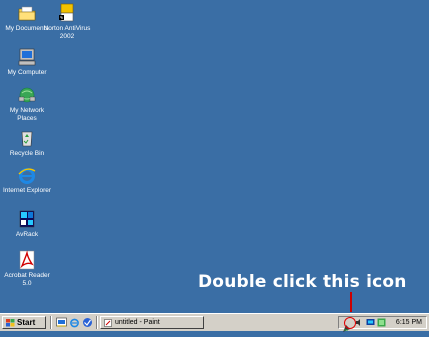  I want to click on desktop-icon-norton-antivirus: Norton AntiVirus 2002, so click(67, 22).